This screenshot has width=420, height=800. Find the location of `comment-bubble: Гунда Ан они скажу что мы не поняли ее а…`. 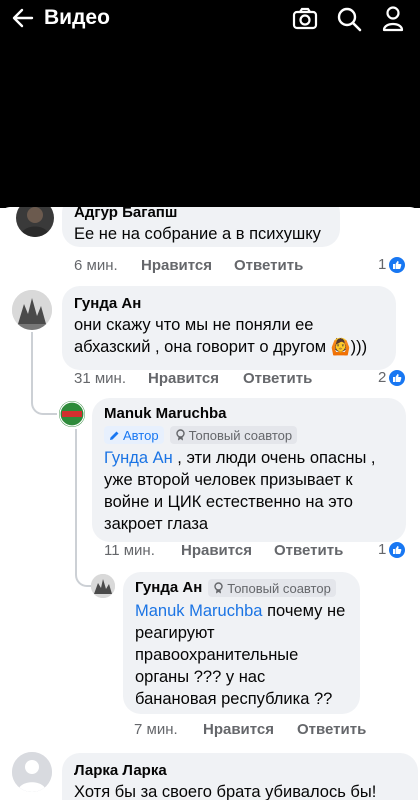

comment-bubble: Гунда Ан они скажу что мы не поняли ее а… is located at coordinates (229, 328).